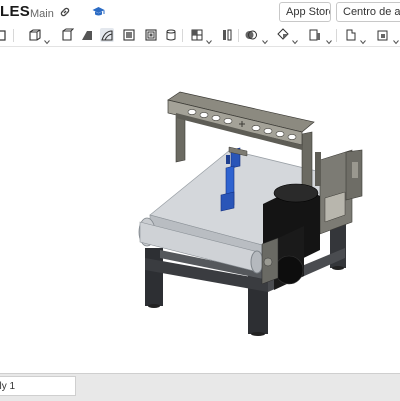  What do you see at coordinates (65, 12) in the screenshot?
I see `link-icon` at bounding box center [65, 12].